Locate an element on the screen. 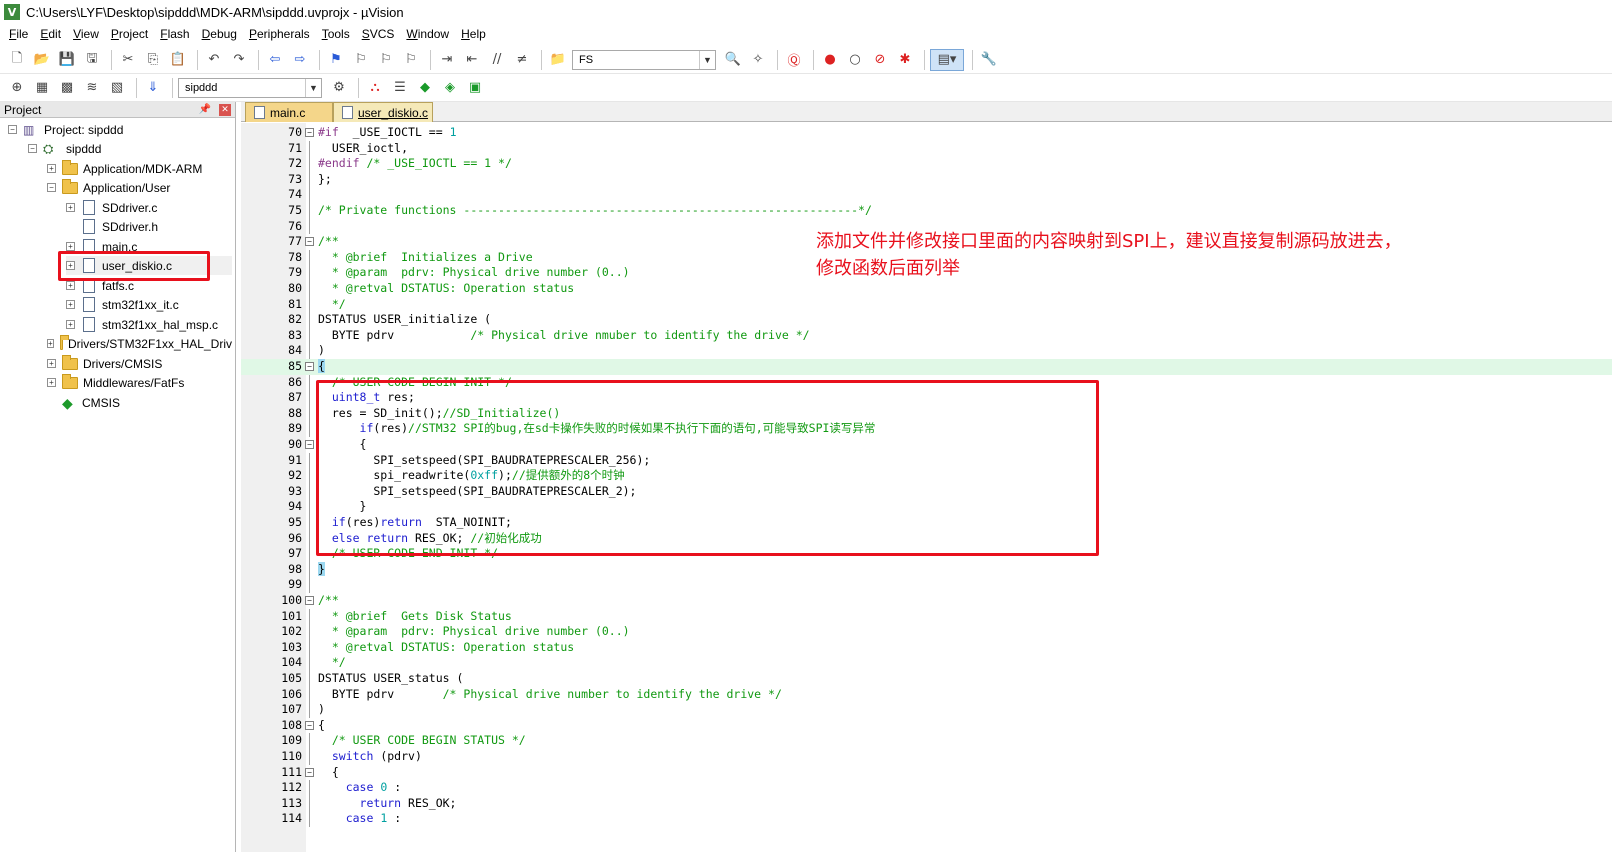 The image size is (1612, 852). incremental-find-icon: 🔍 is located at coordinates (733, 60).